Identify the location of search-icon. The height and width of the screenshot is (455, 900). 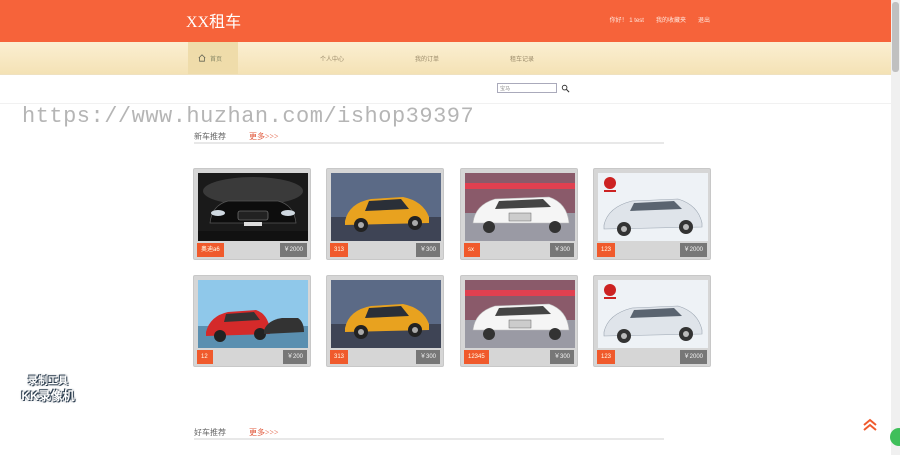
(565, 88).